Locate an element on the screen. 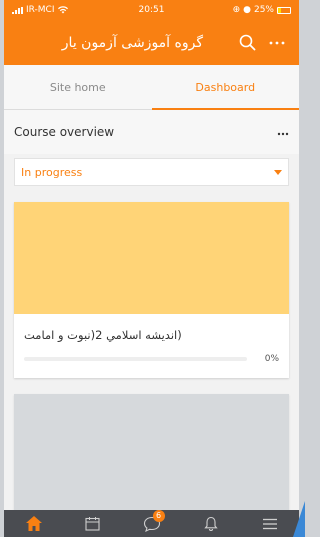 This screenshot has width=320, height=537. nav-notifications-button is located at coordinates (211, 524).